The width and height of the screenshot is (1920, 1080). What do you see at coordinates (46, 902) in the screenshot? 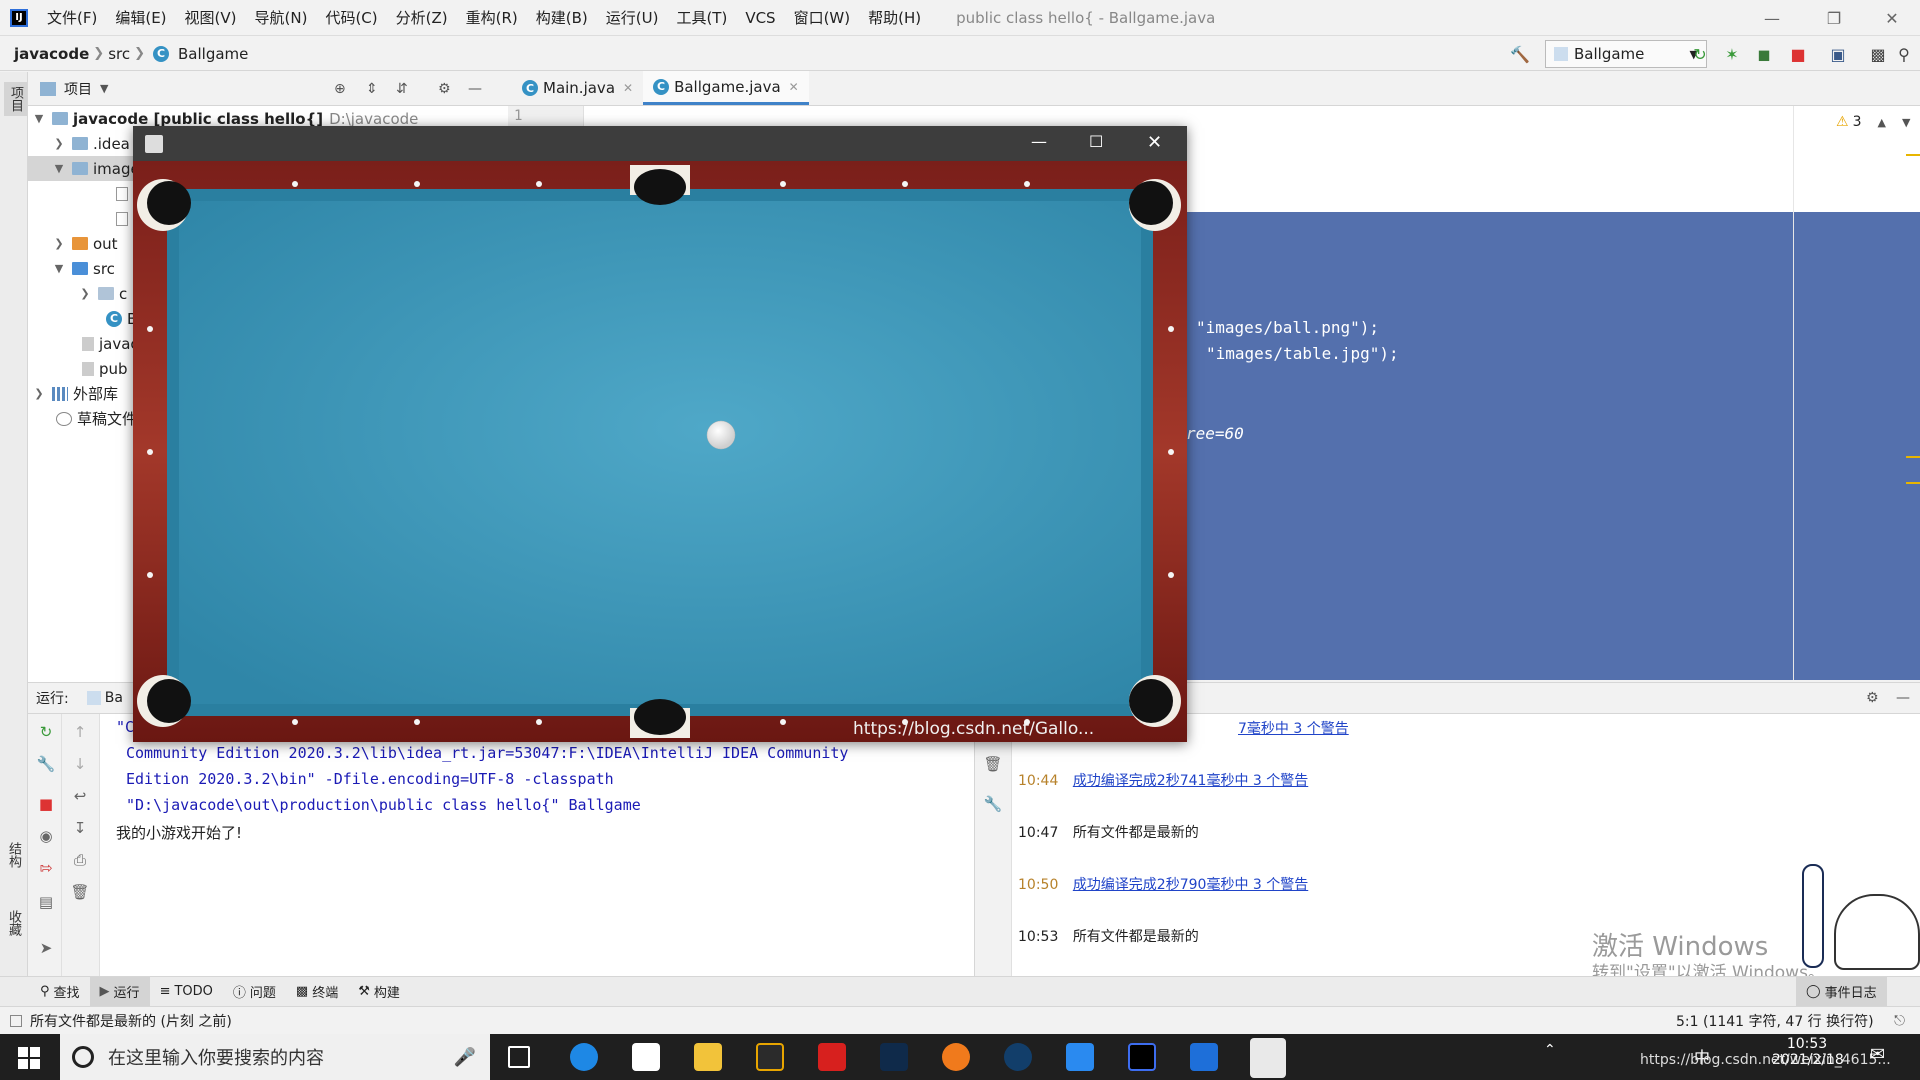
I see `layout-icon: ▤` at bounding box center [46, 902].